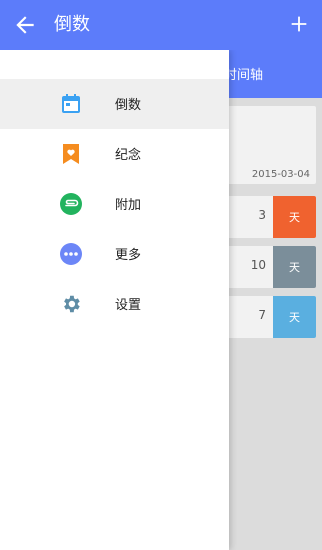 The image size is (322, 550). I want to click on drawer-item-more: 更多, so click(114, 254).